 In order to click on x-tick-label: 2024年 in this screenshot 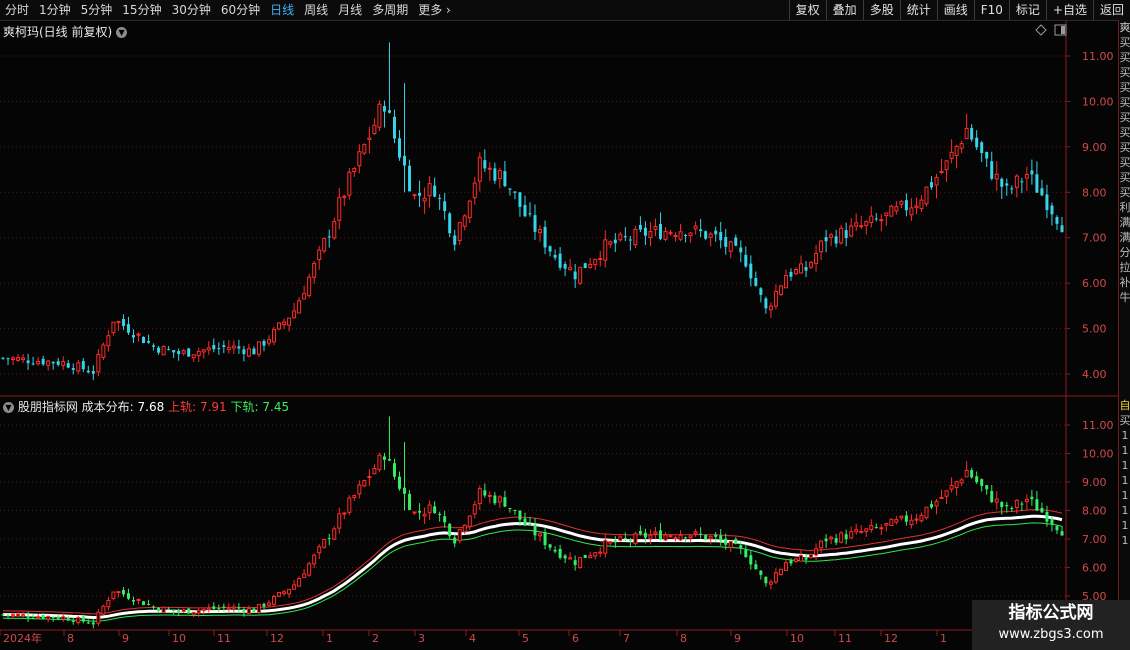, I will do `click(22, 638)`.